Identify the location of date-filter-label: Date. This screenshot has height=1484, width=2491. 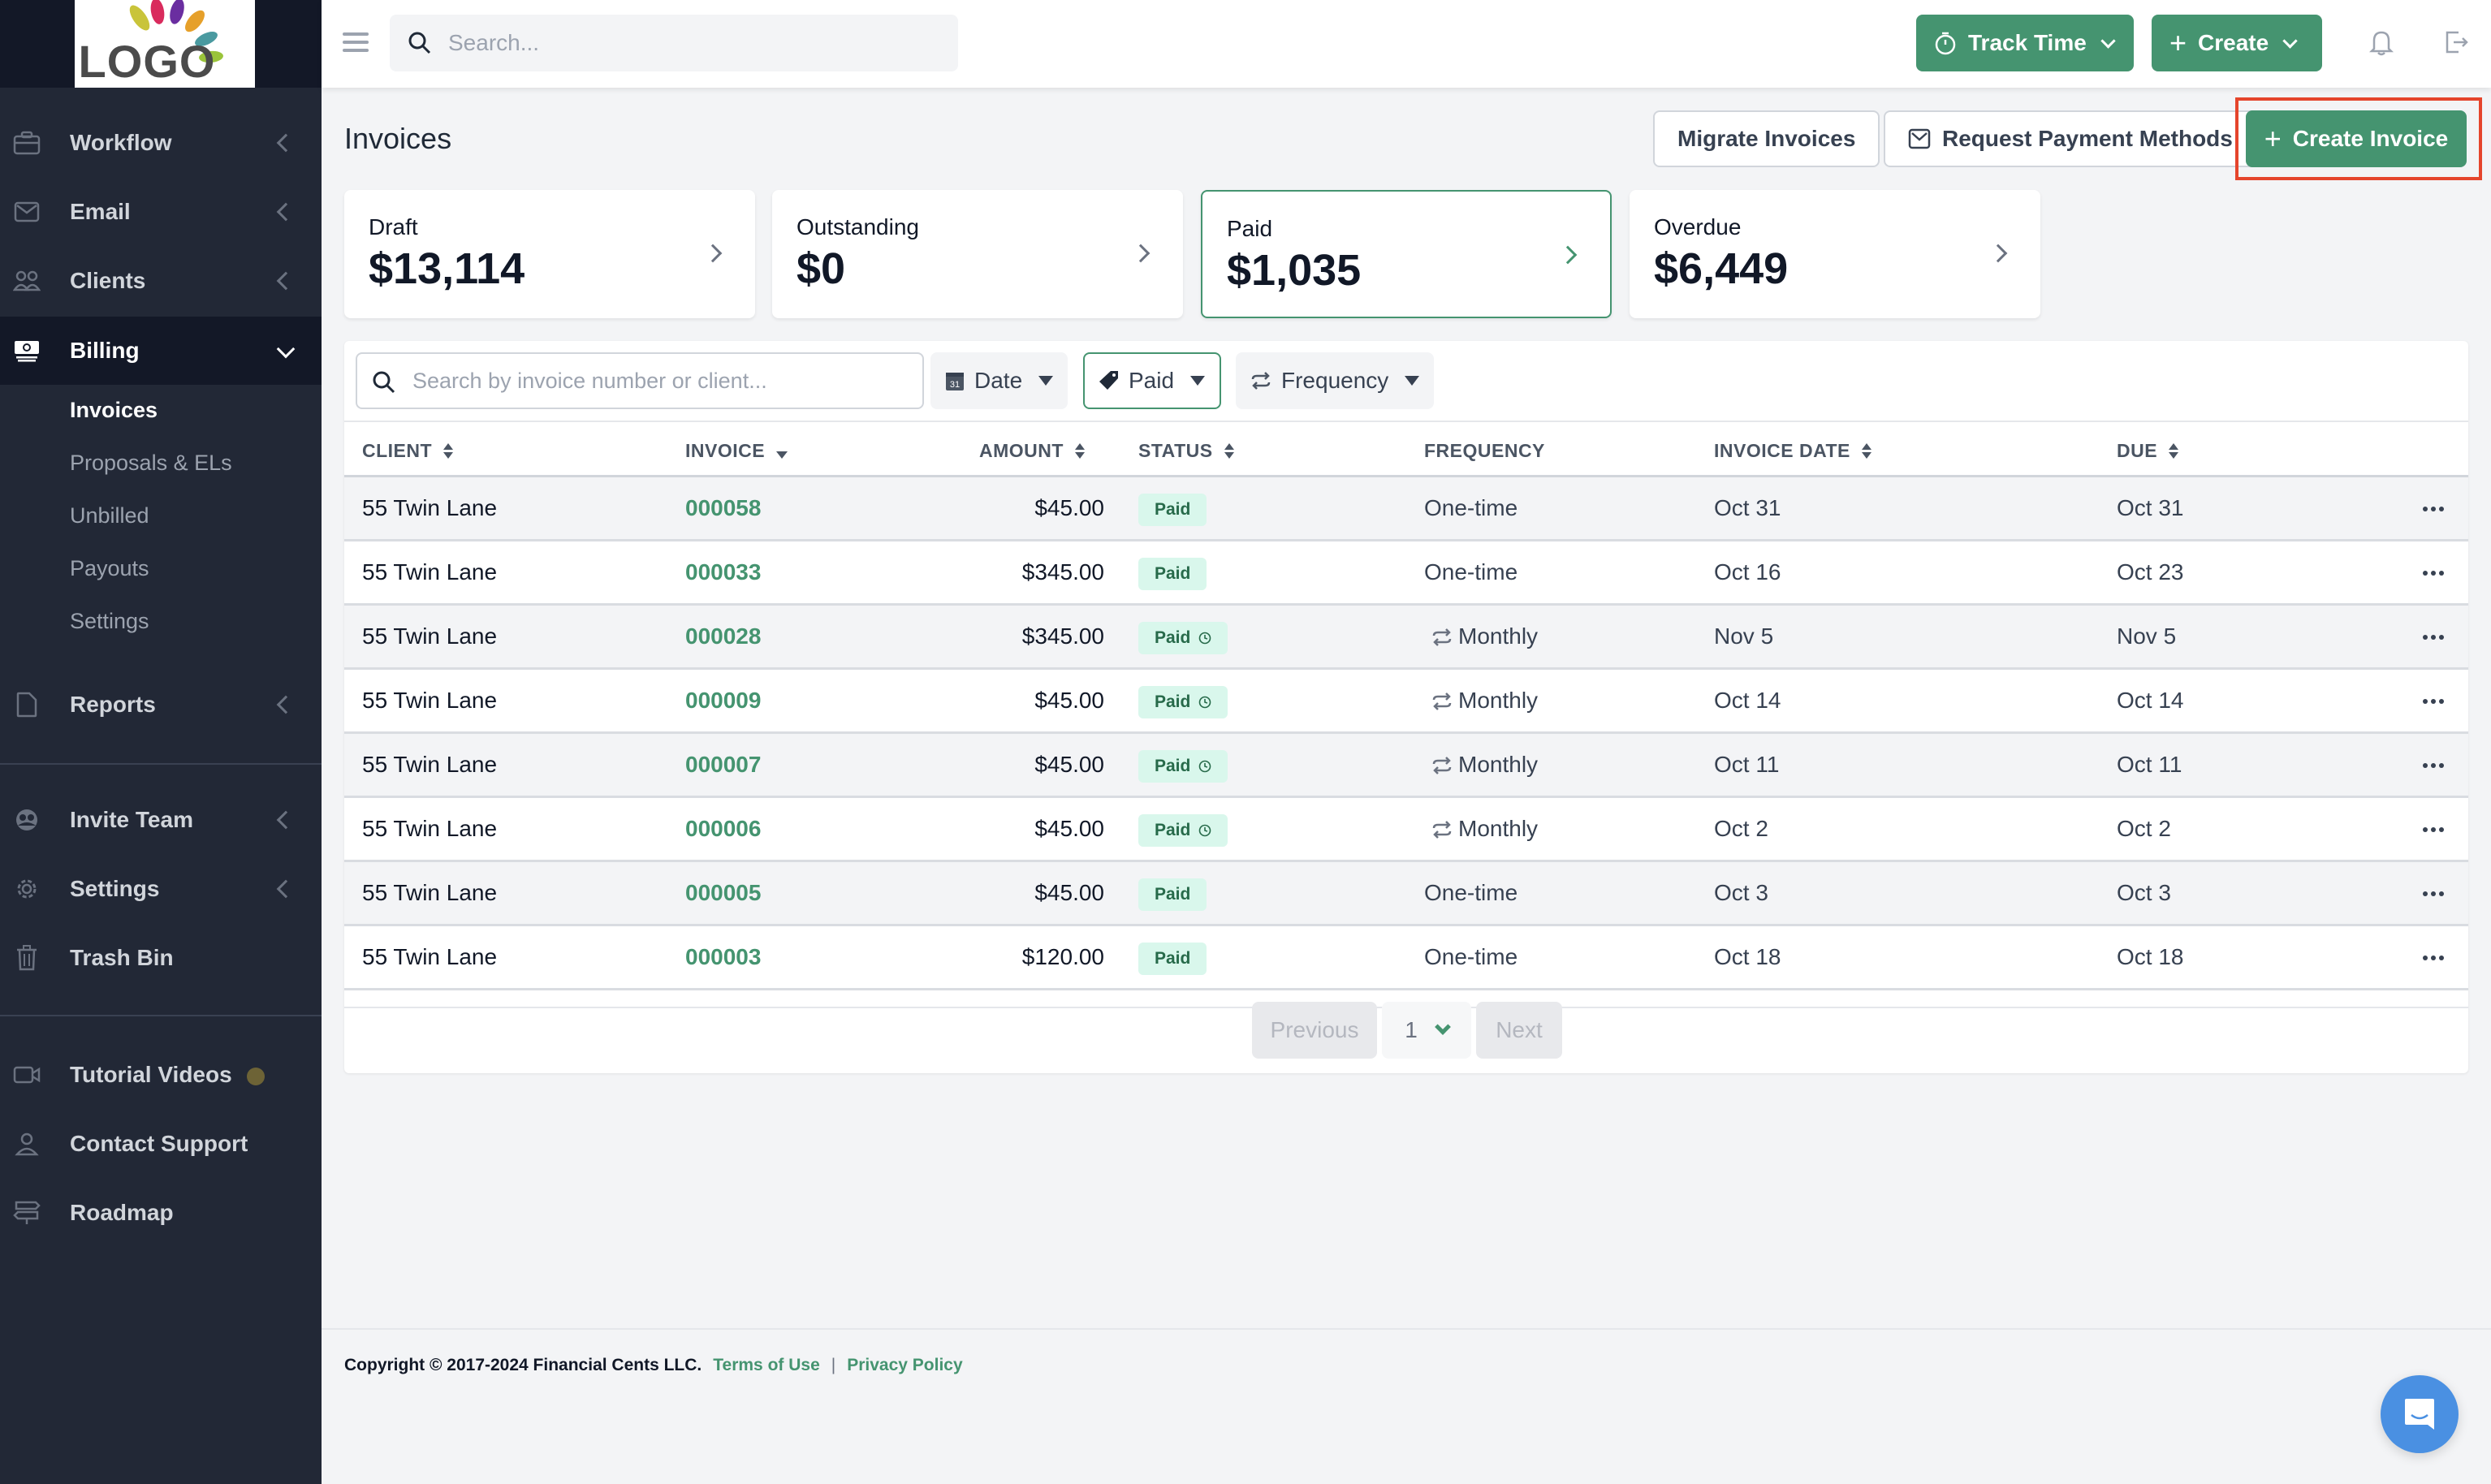
(998, 380).